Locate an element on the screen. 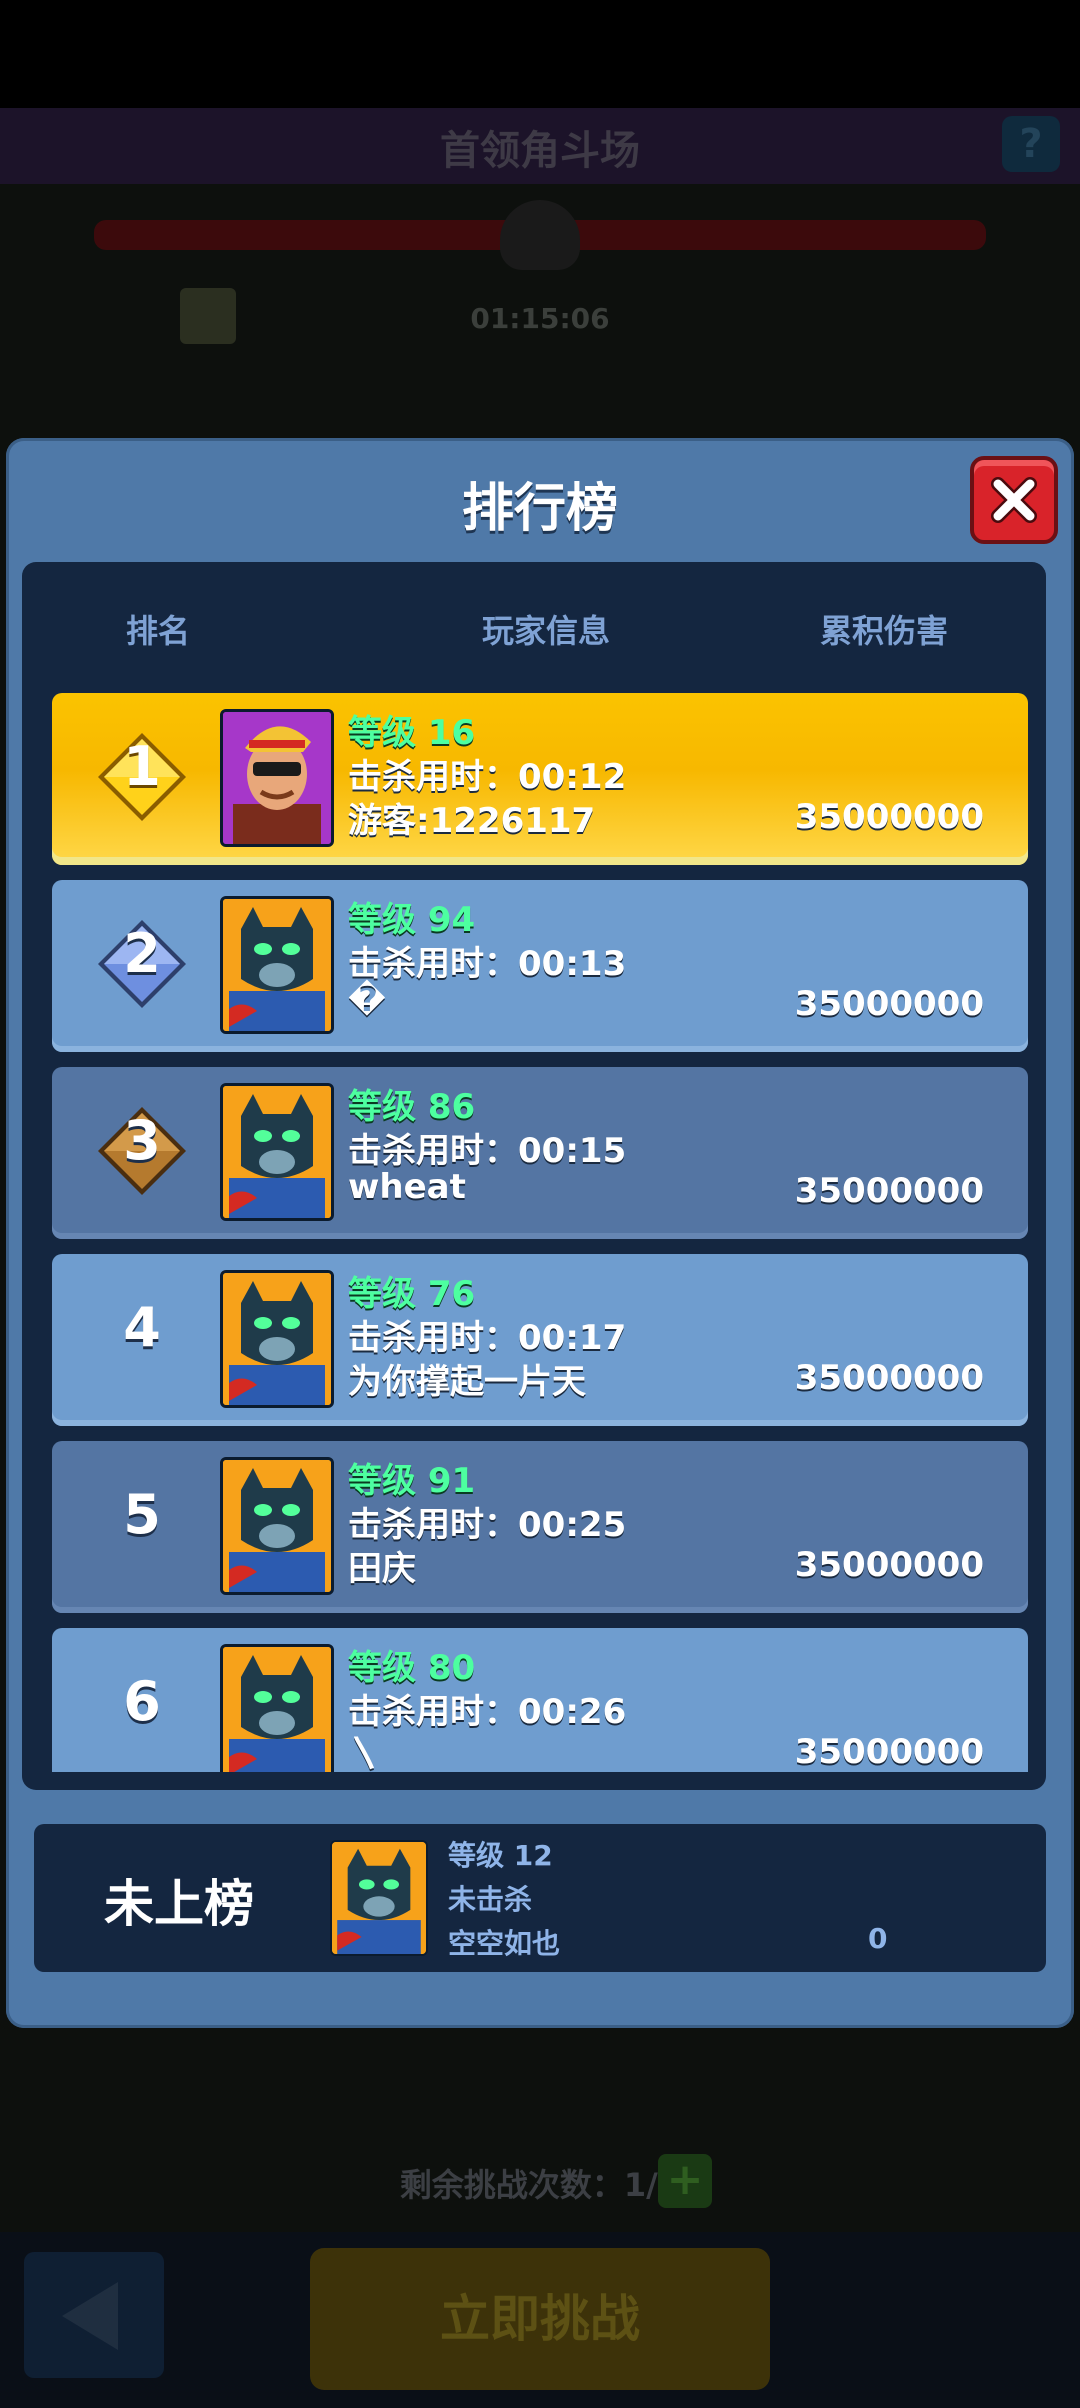 The image size is (1080, 2408). kill-time: 击杀用时：00:25 is located at coordinates (487, 1525).